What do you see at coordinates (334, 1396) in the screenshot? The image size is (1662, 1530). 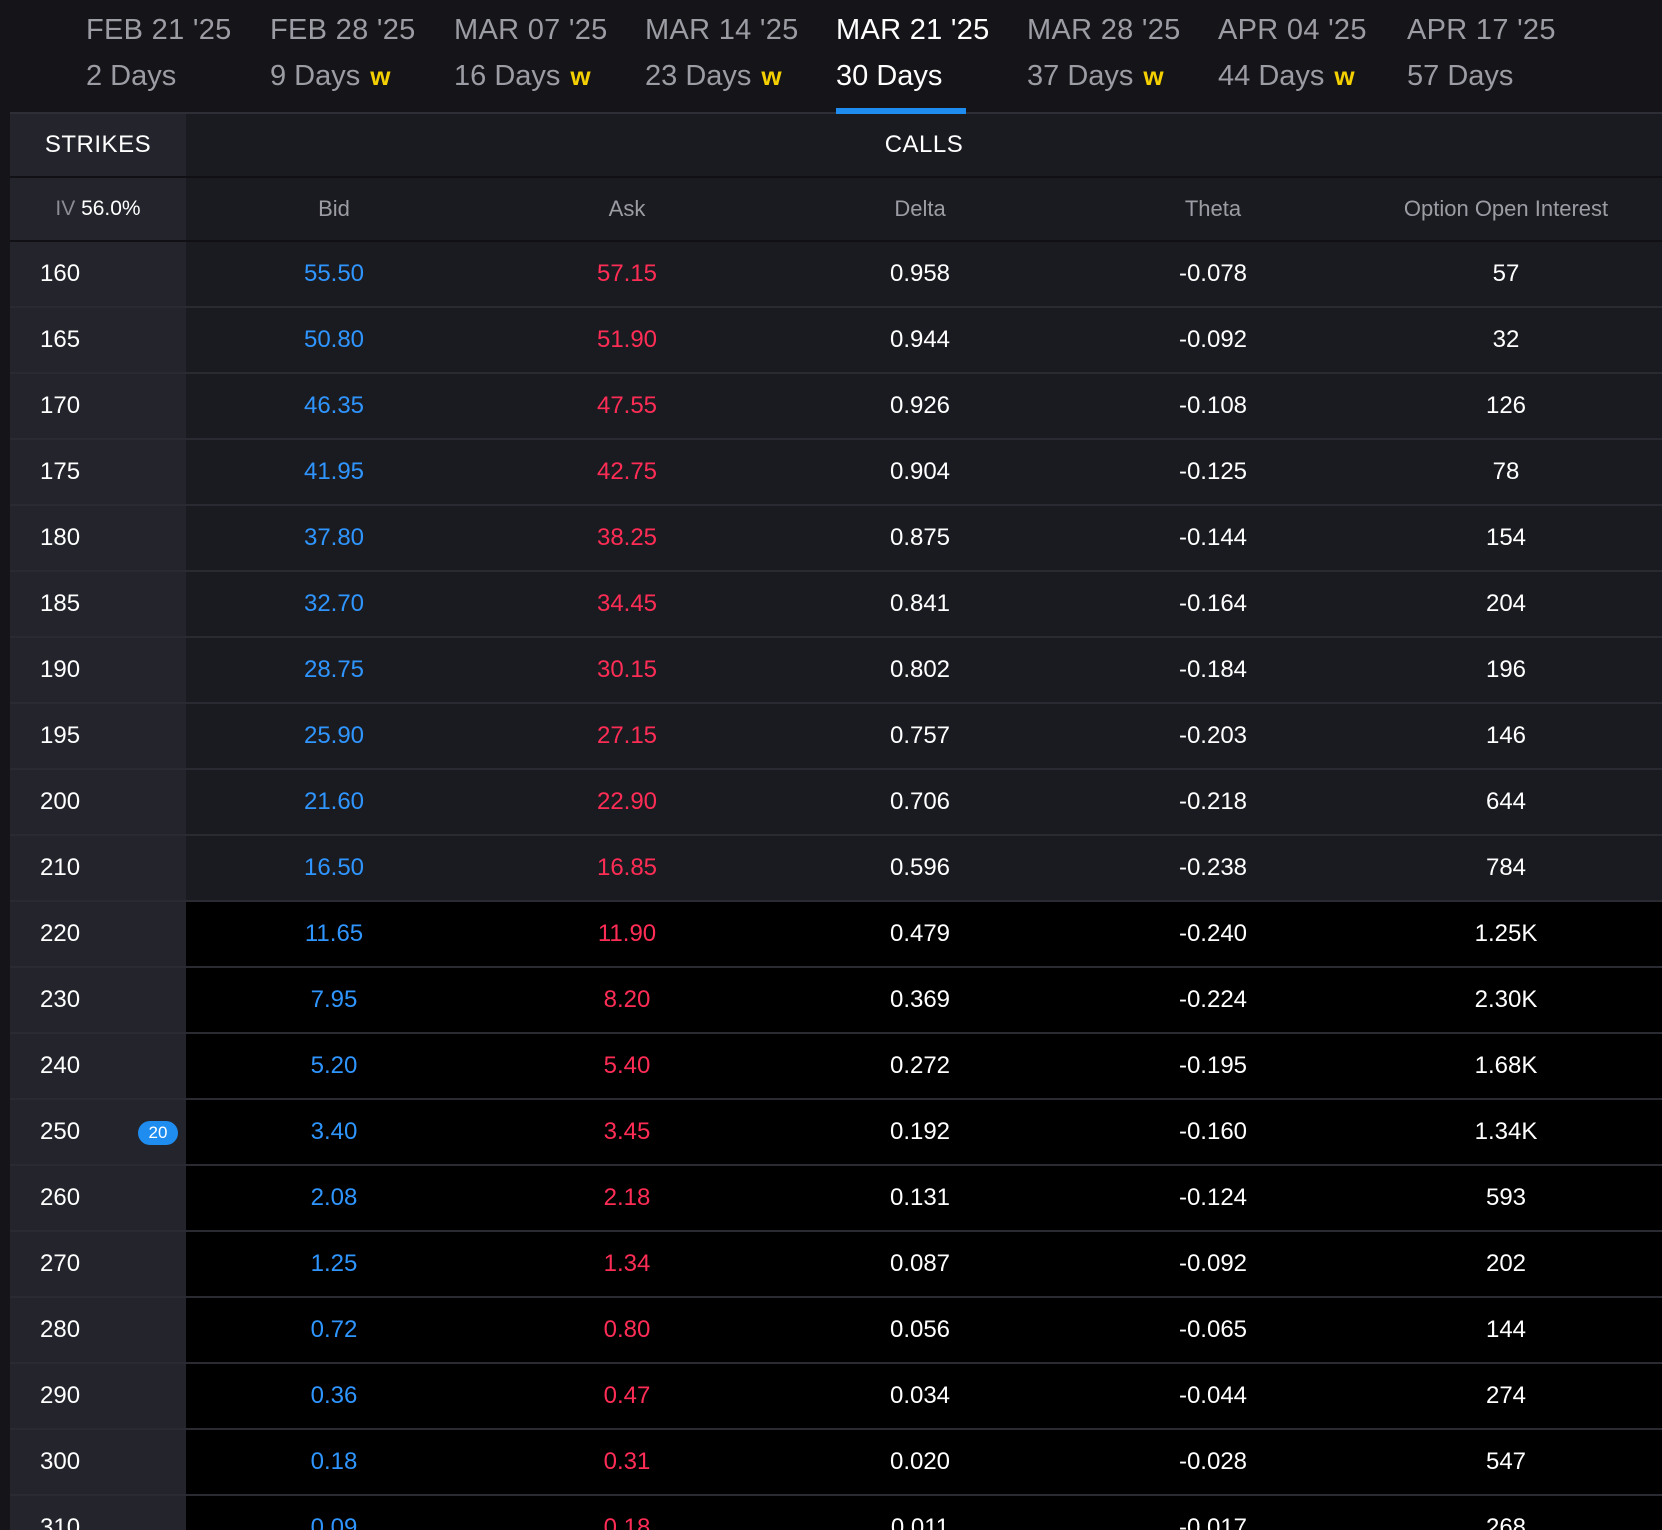 I see `bid-cell: 0.36` at bounding box center [334, 1396].